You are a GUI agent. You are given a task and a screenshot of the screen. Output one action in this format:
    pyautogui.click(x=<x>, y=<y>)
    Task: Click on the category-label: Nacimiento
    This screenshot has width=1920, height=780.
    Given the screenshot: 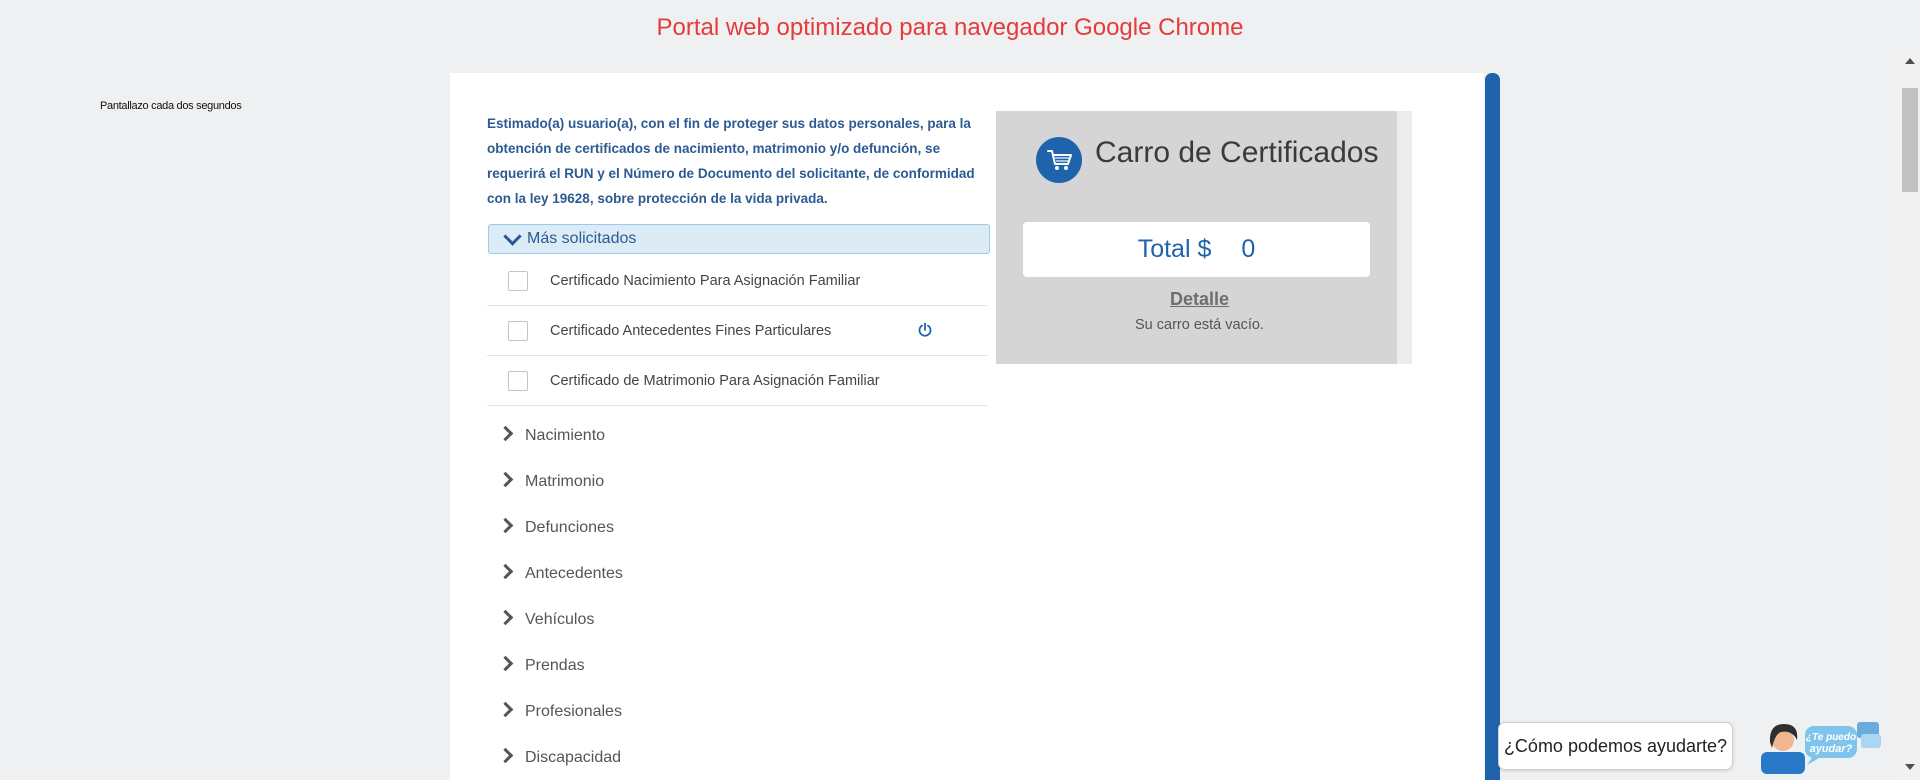 What is the action you would take?
    pyautogui.click(x=565, y=435)
    